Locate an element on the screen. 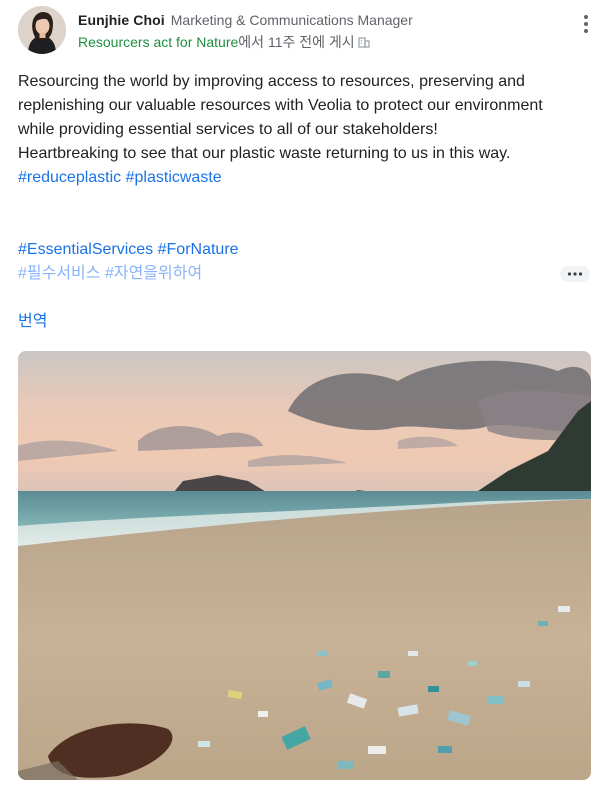 This screenshot has height=792, width=608. hashtag-for-nature-ko: #자연을위하여 is located at coordinates (153, 273).